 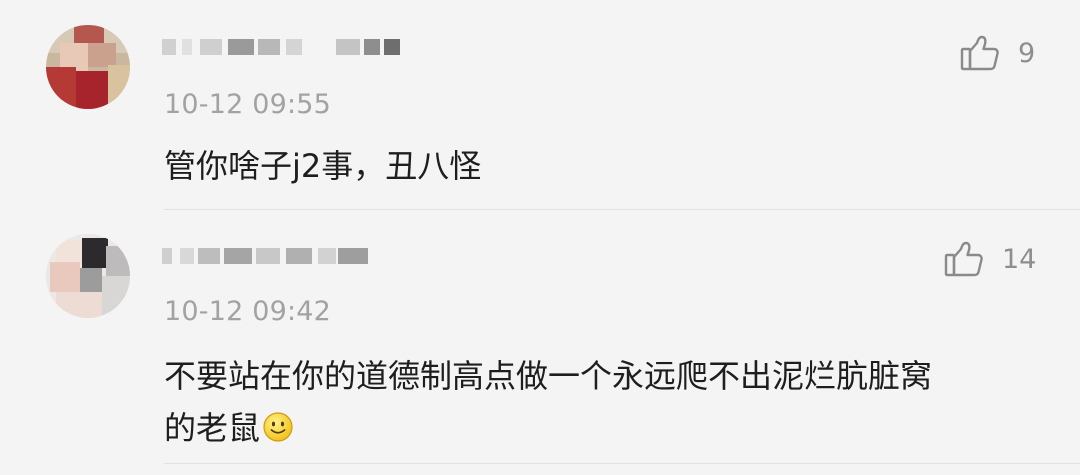 What do you see at coordinates (604, 430) in the screenshot?
I see `comment-text-line: 的老鼠` at bounding box center [604, 430].